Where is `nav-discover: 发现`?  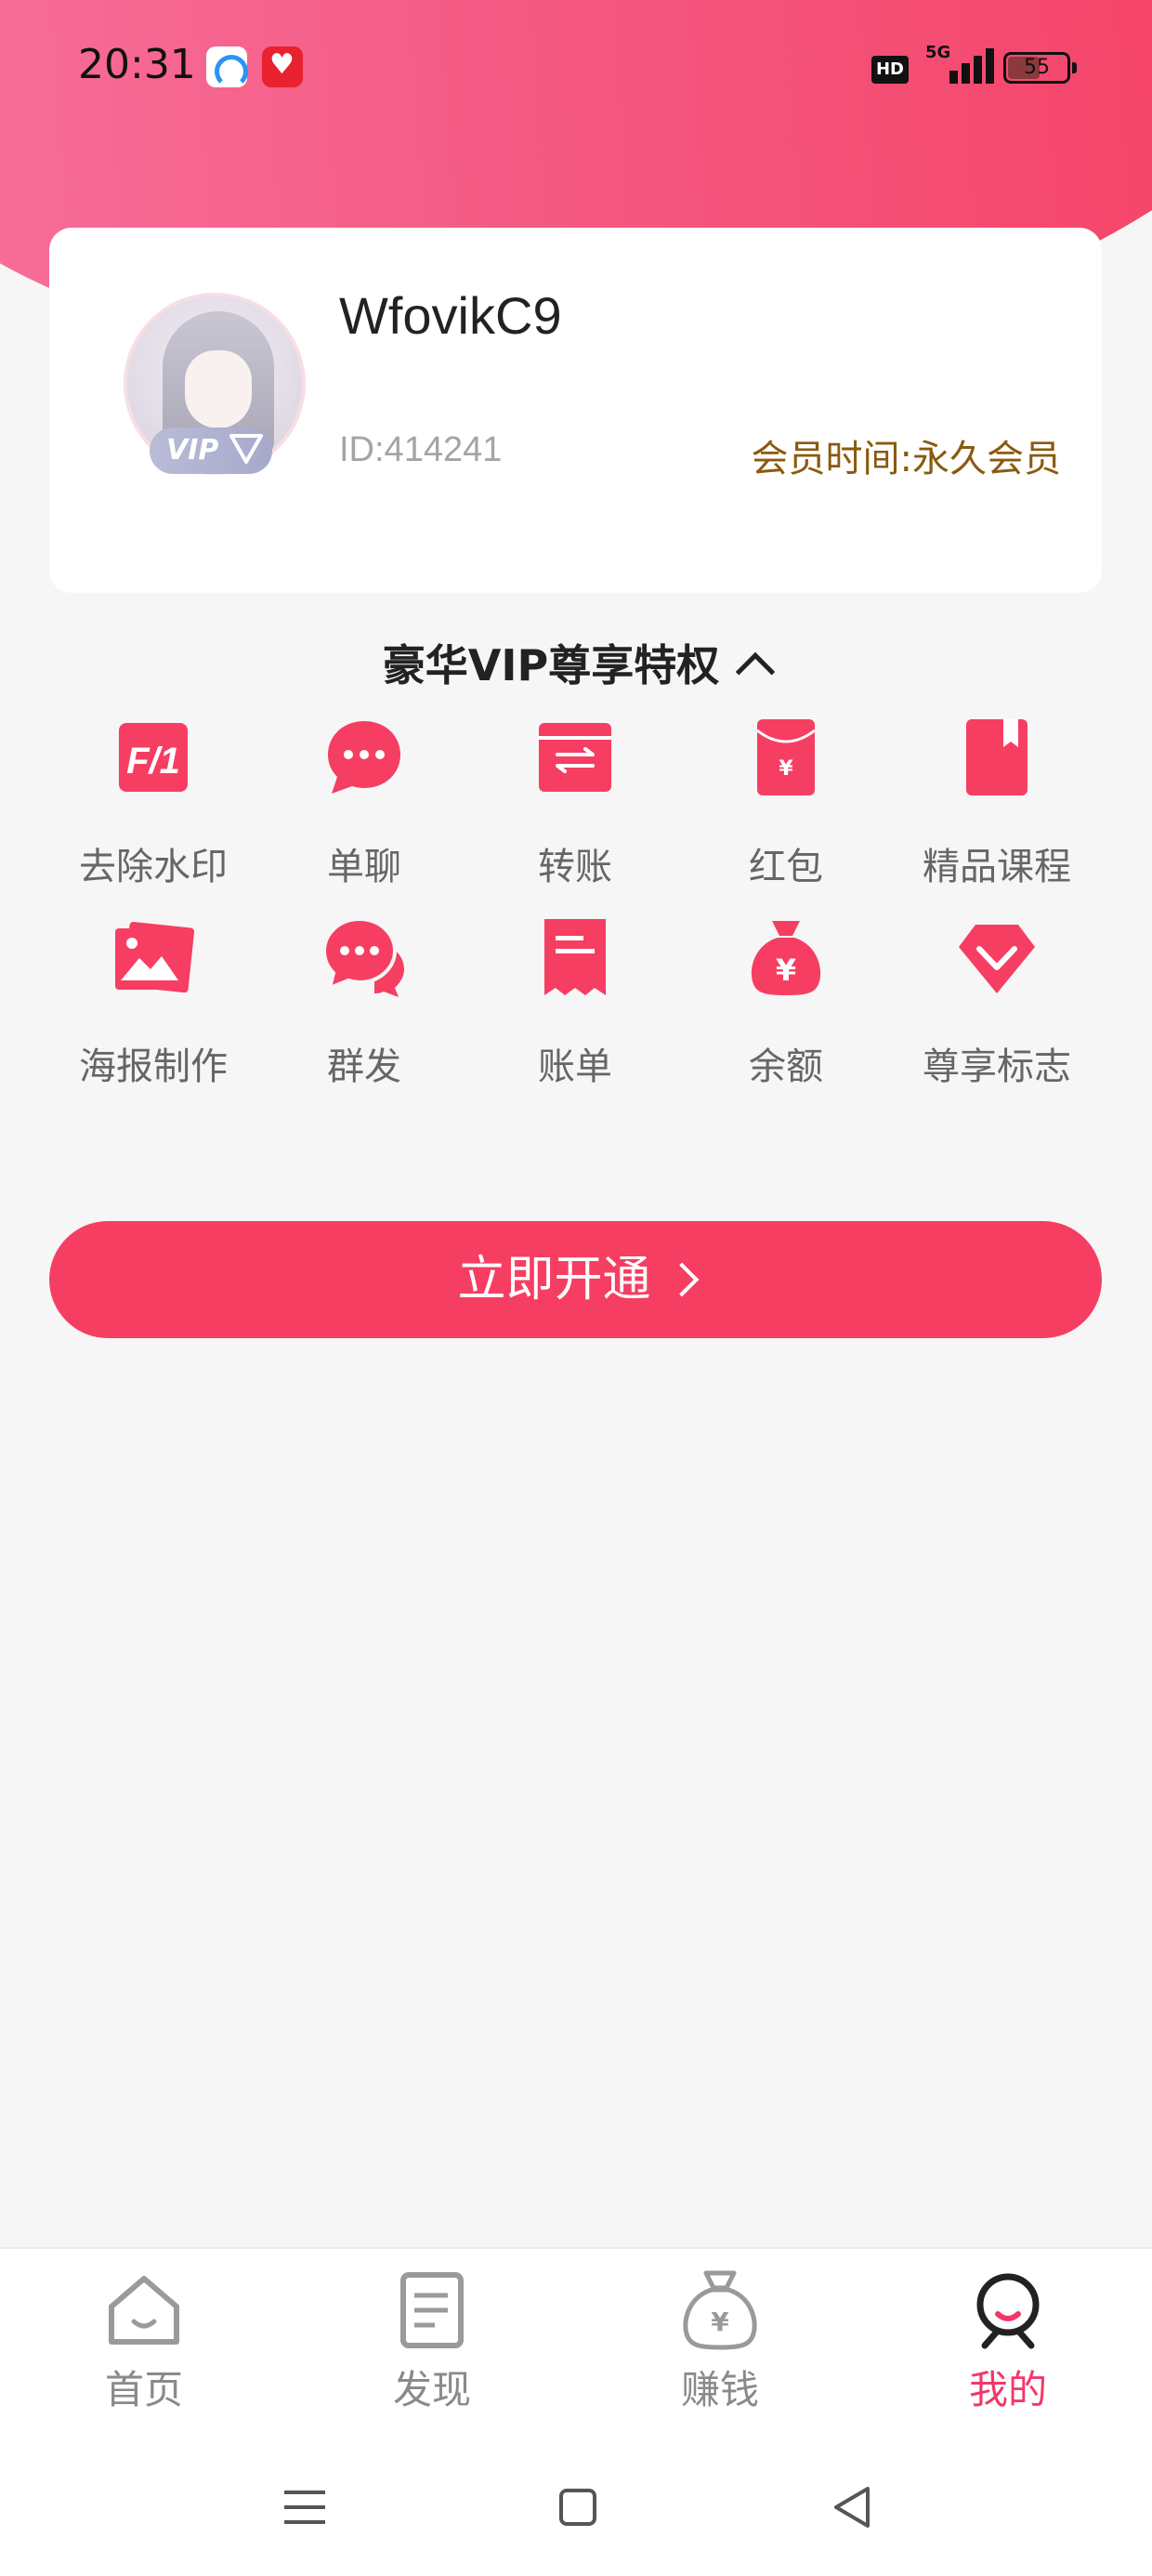 nav-discover: 发现 is located at coordinates (432, 2341).